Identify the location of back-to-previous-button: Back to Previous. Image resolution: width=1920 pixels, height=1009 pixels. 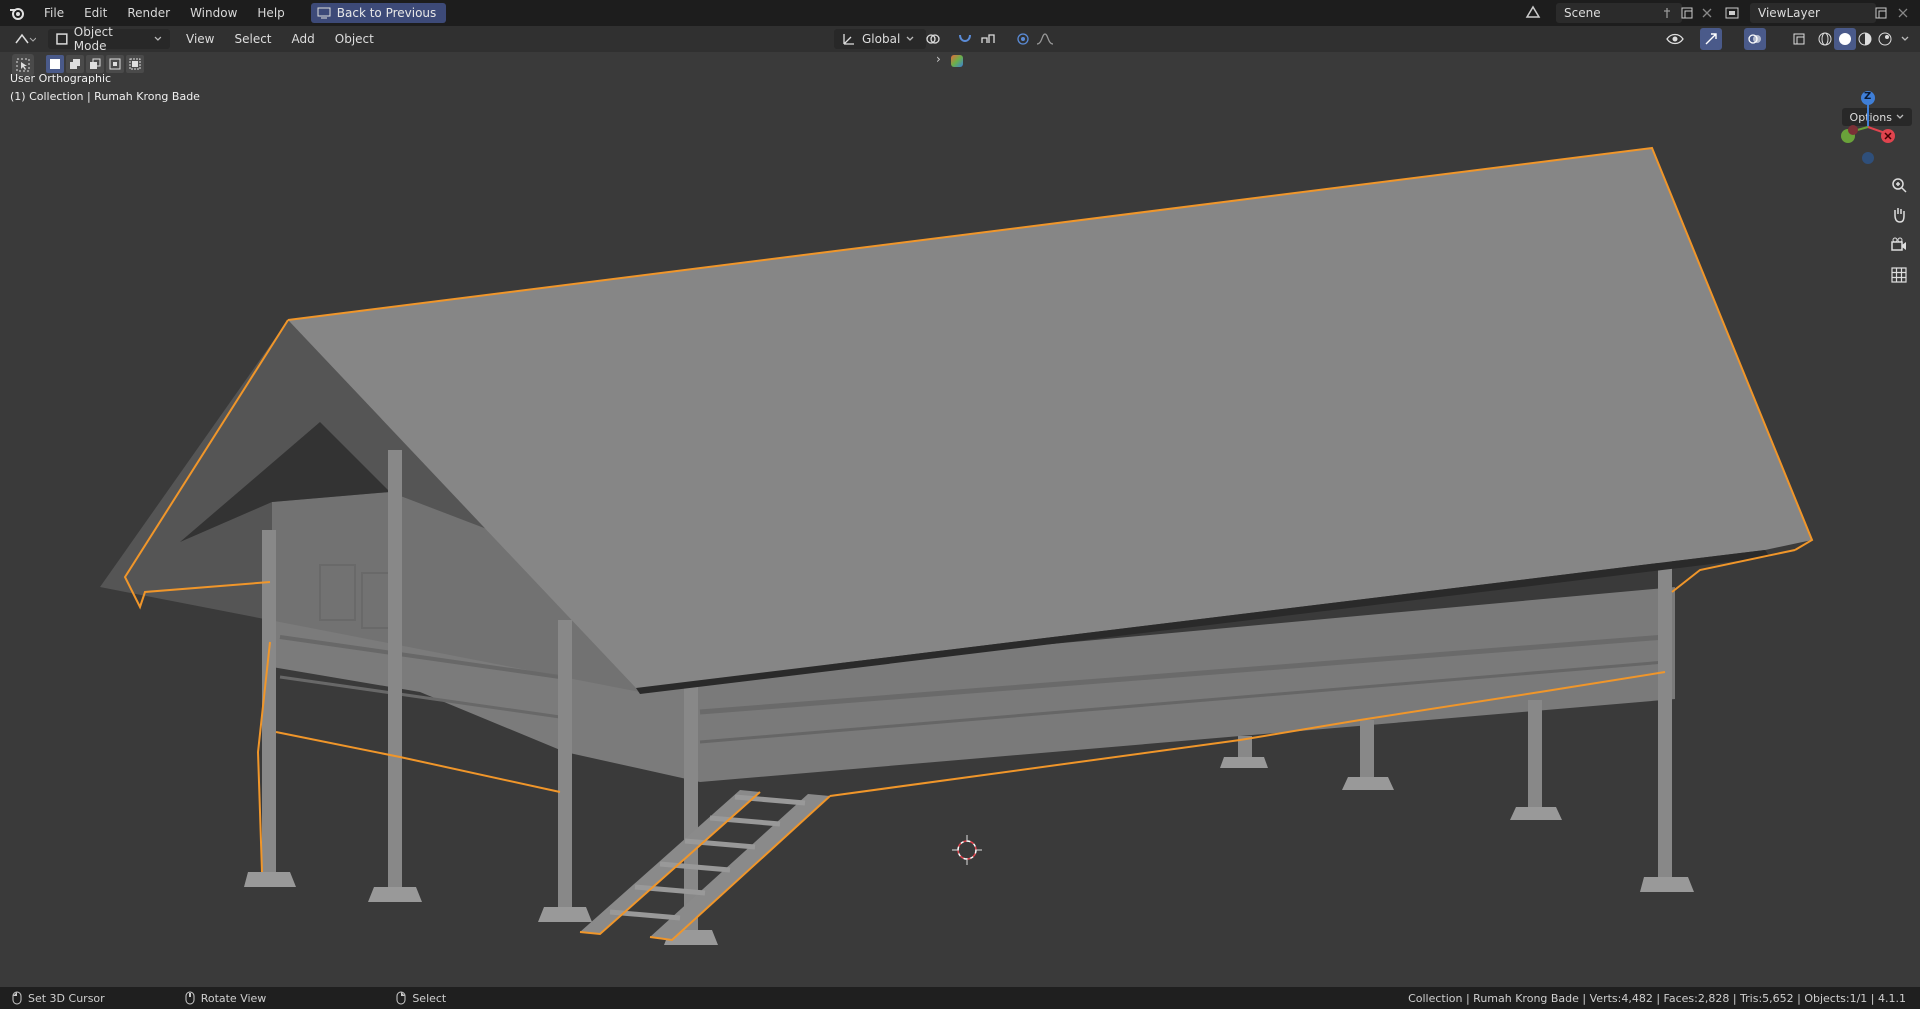
(378, 13).